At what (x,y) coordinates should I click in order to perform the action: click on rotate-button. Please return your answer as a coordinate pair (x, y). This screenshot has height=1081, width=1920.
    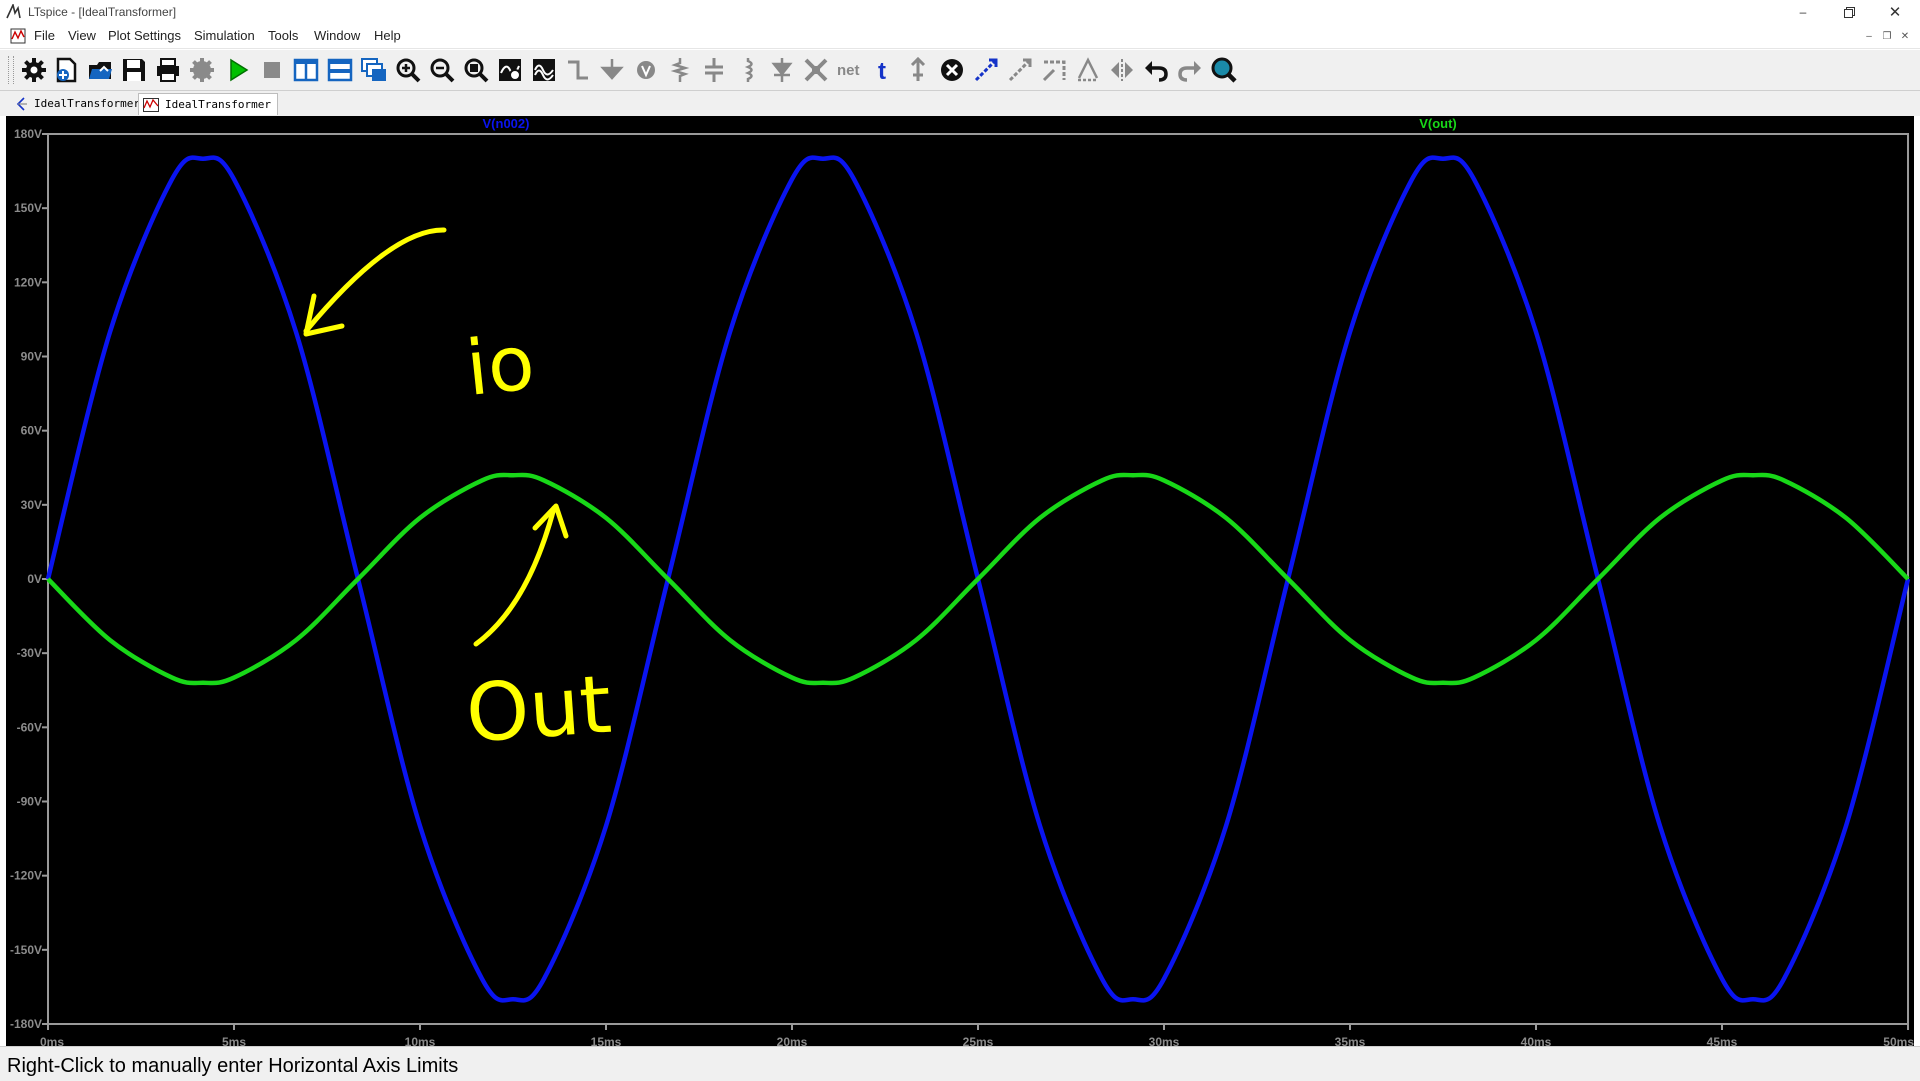
    Looking at the image, I should click on (1054, 70).